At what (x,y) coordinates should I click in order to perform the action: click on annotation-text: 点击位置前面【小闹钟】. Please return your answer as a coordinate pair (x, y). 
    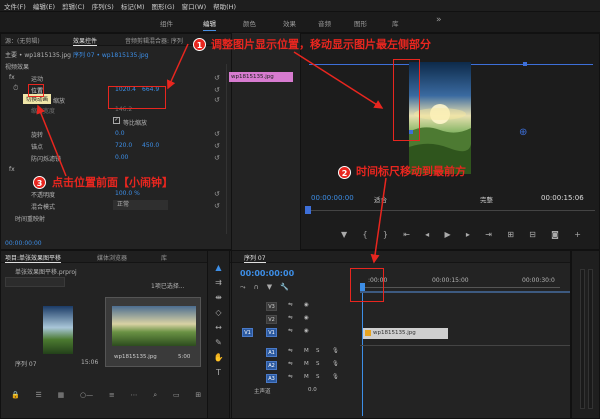
    Looking at the image, I should click on (112, 182).